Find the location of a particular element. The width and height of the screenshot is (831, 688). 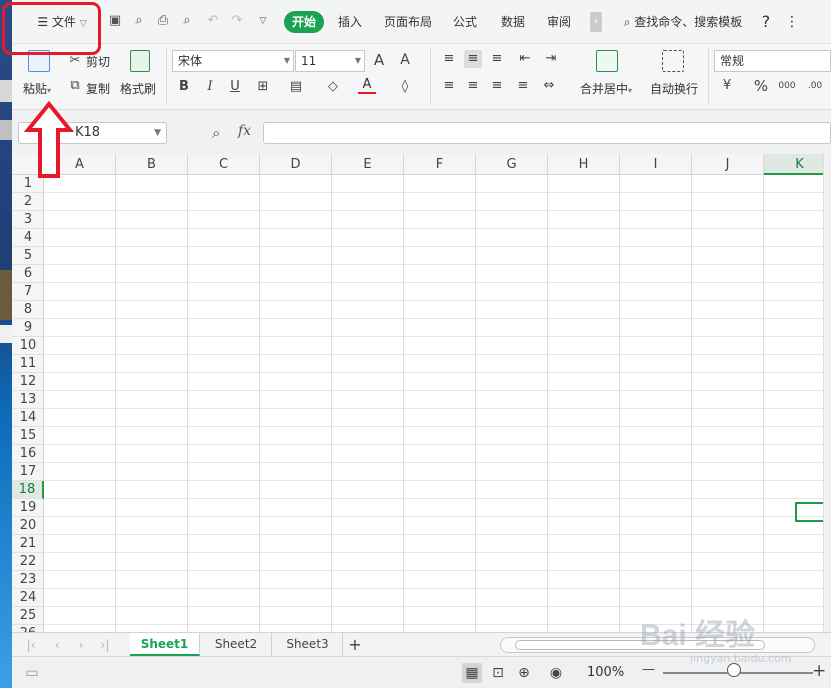

cell-style-icon: ▤ is located at coordinates (296, 87).